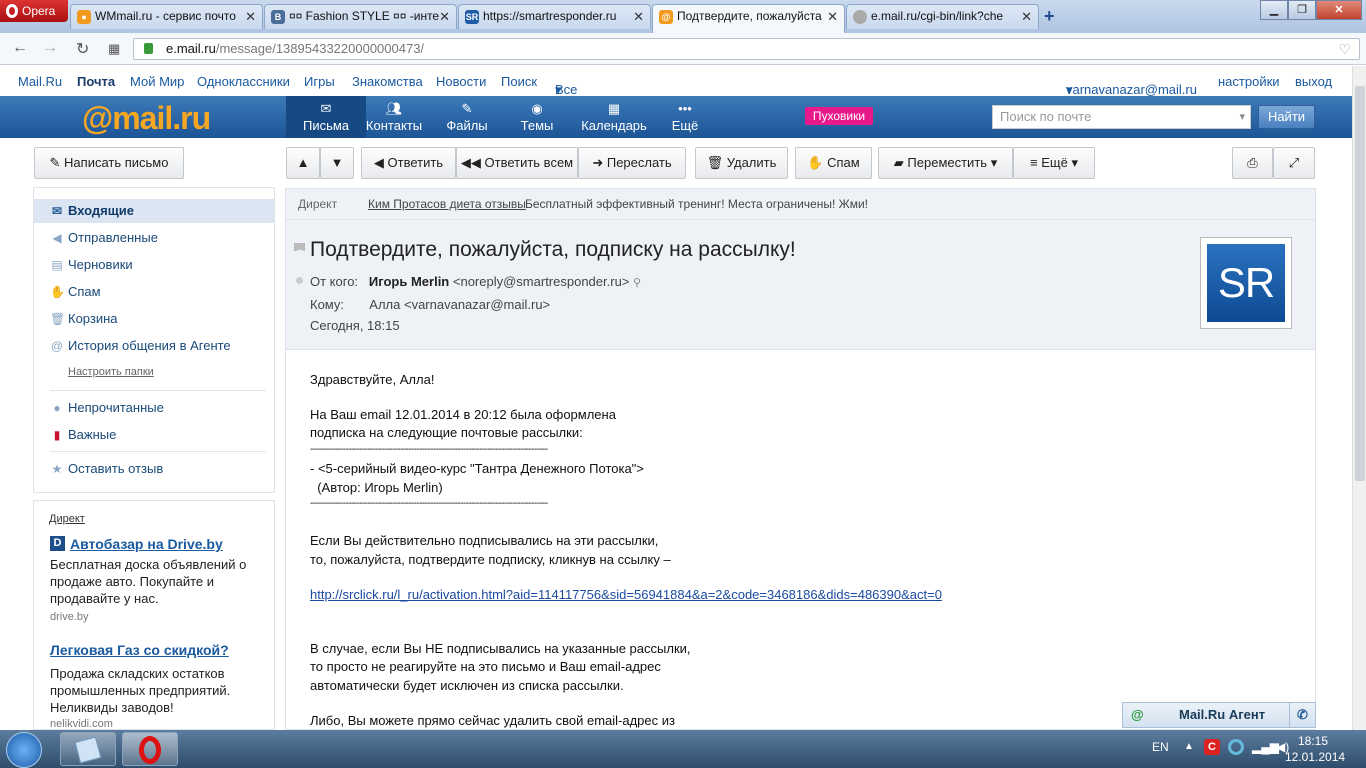  I want to click on page-scrollbar, so click(1359, 398).